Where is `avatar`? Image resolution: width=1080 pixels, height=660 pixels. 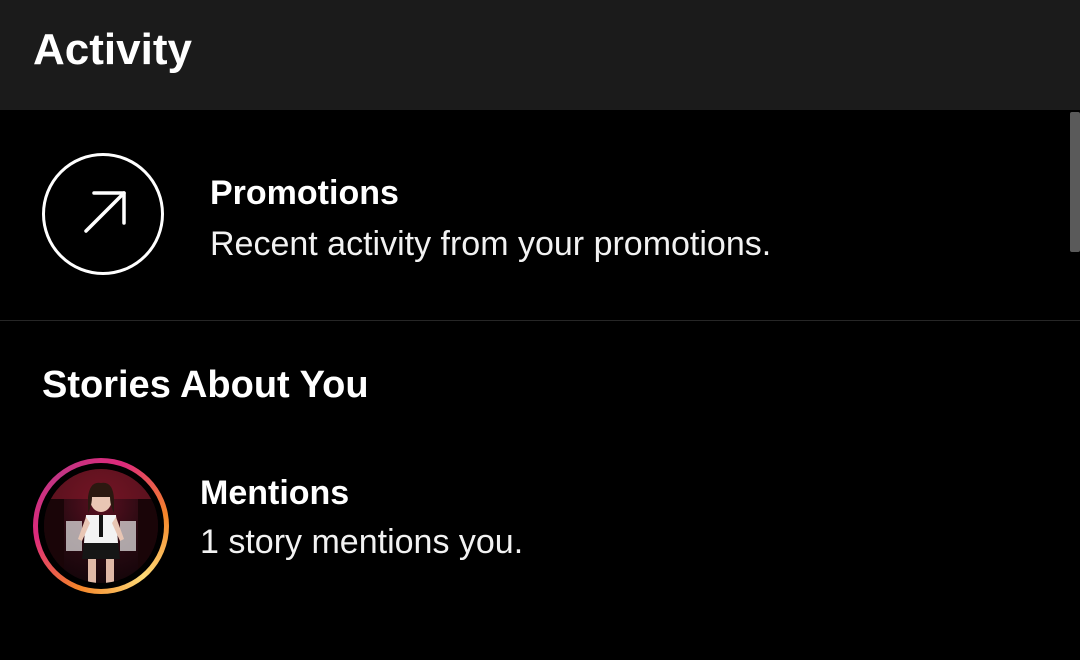
avatar is located at coordinates (101, 526).